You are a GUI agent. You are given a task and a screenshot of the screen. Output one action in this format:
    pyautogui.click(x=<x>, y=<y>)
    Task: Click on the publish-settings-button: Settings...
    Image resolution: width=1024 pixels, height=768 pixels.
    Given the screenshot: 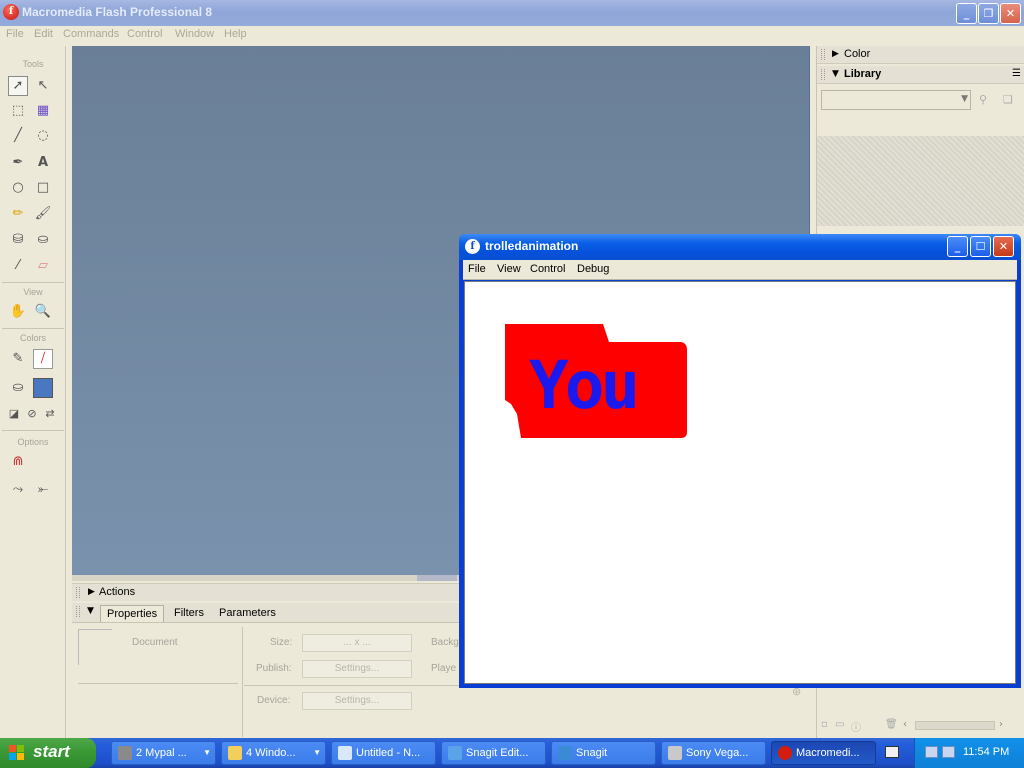 What is the action you would take?
    pyautogui.click(x=357, y=669)
    